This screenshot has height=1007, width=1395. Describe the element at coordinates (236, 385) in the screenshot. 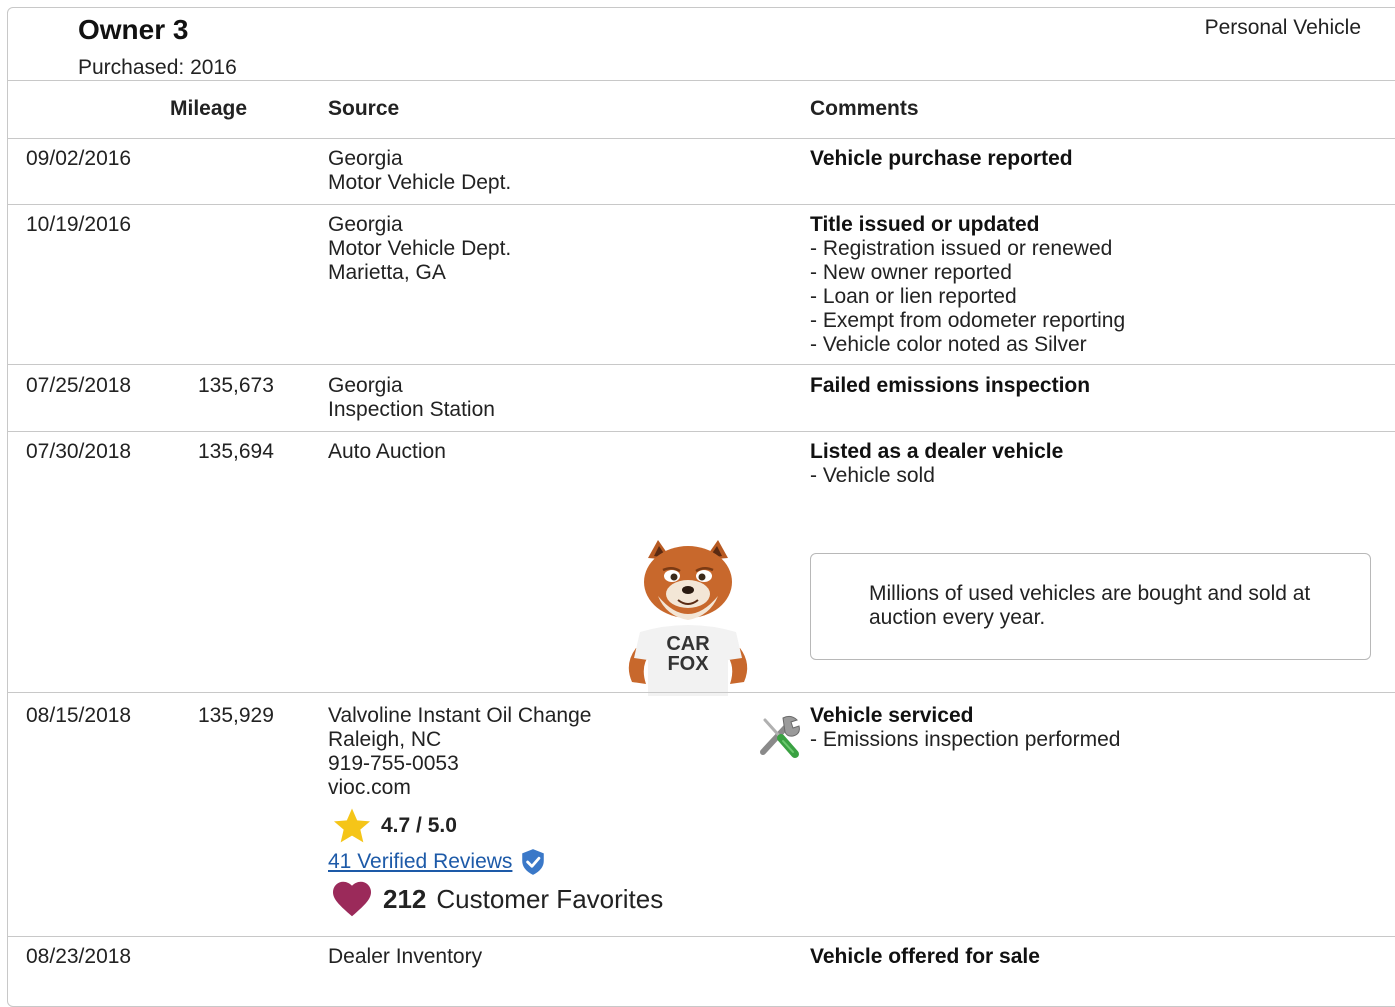

I see `record-mileage: 135,673` at that location.